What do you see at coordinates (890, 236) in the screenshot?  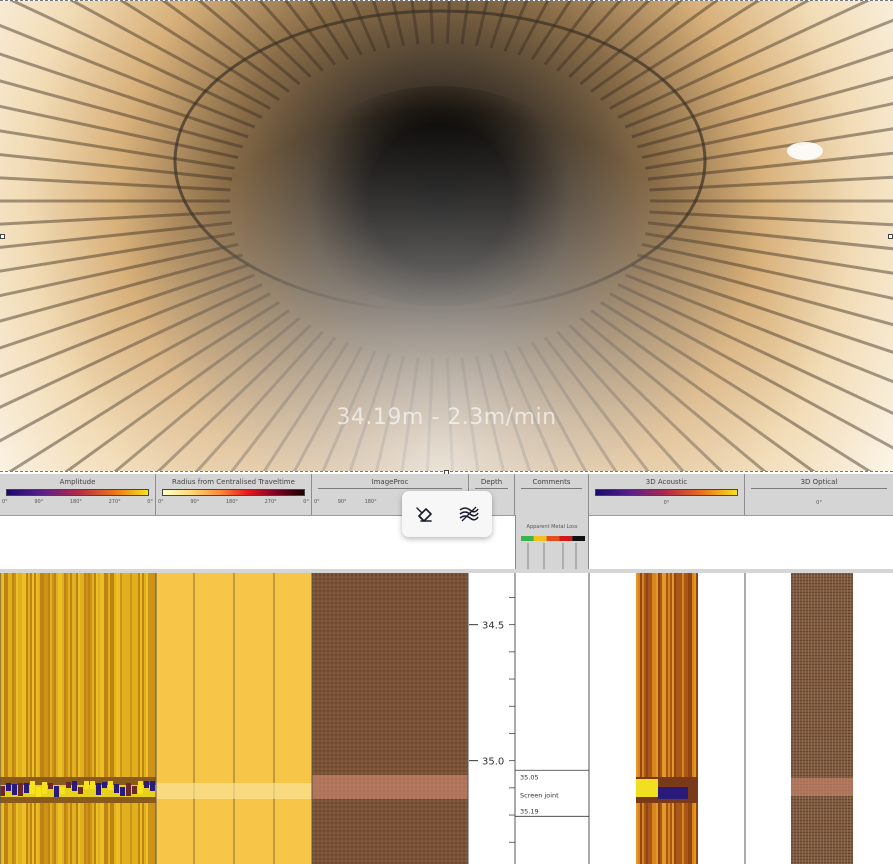 I see `resize-handle-right` at bounding box center [890, 236].